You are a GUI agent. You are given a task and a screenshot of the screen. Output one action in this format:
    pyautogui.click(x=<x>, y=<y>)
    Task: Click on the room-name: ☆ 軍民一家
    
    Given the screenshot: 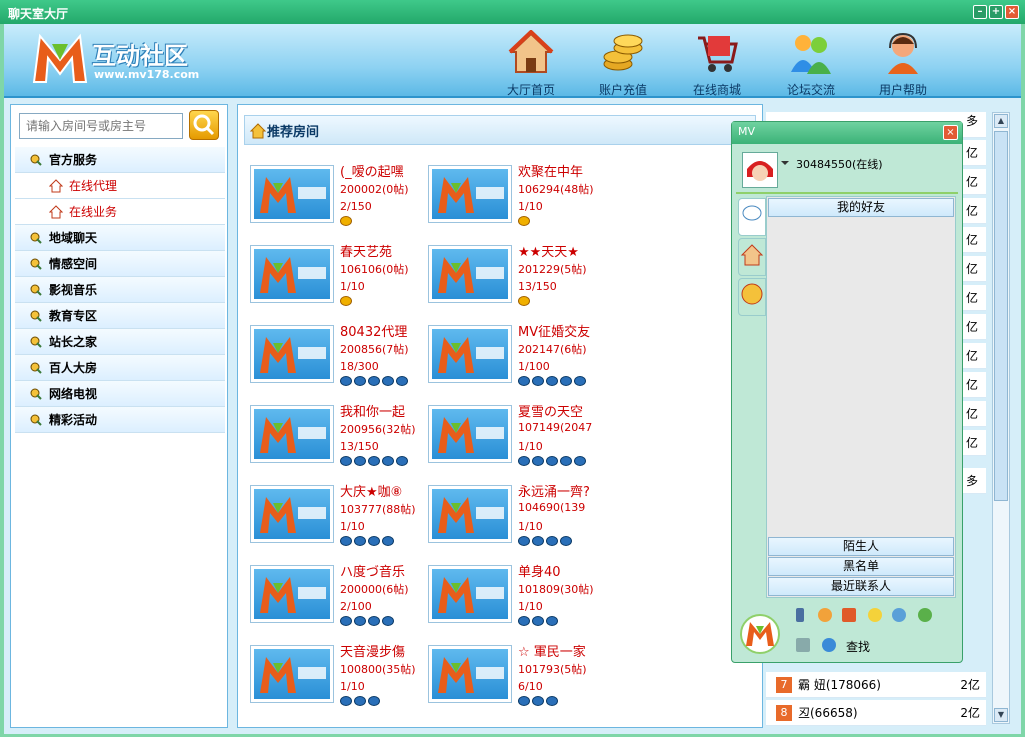 What is the action you would take?
    pyautogui.click(x=552, y=650)
    